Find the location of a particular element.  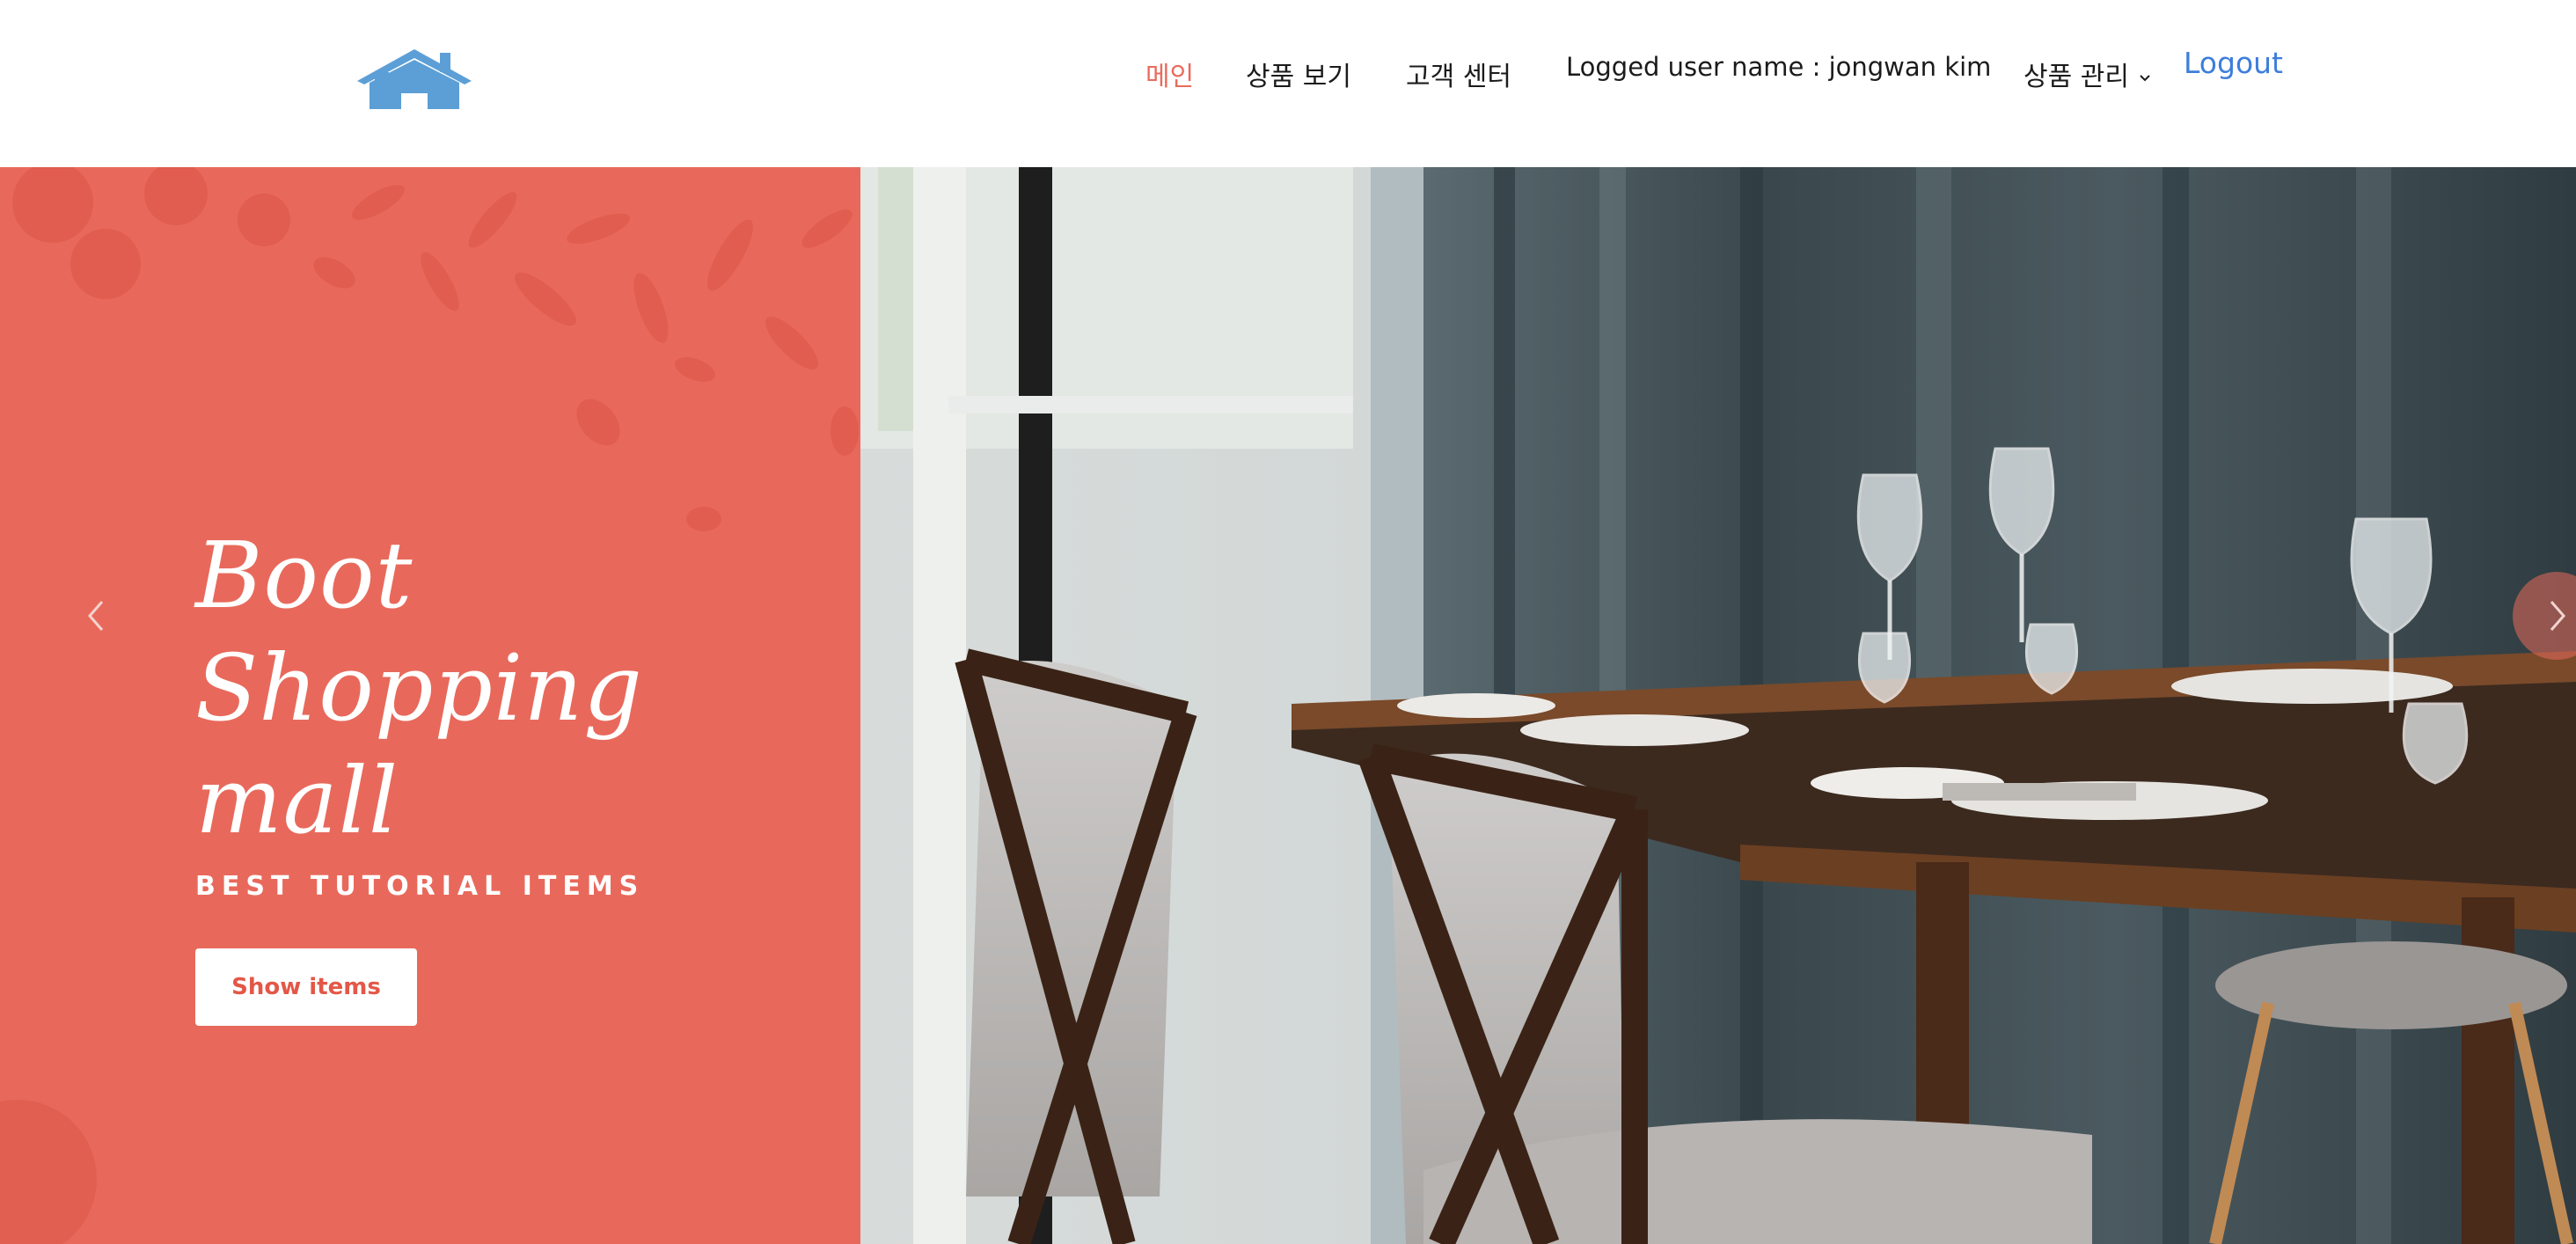

chevron-left-icon is located at coordinates (96, 616).